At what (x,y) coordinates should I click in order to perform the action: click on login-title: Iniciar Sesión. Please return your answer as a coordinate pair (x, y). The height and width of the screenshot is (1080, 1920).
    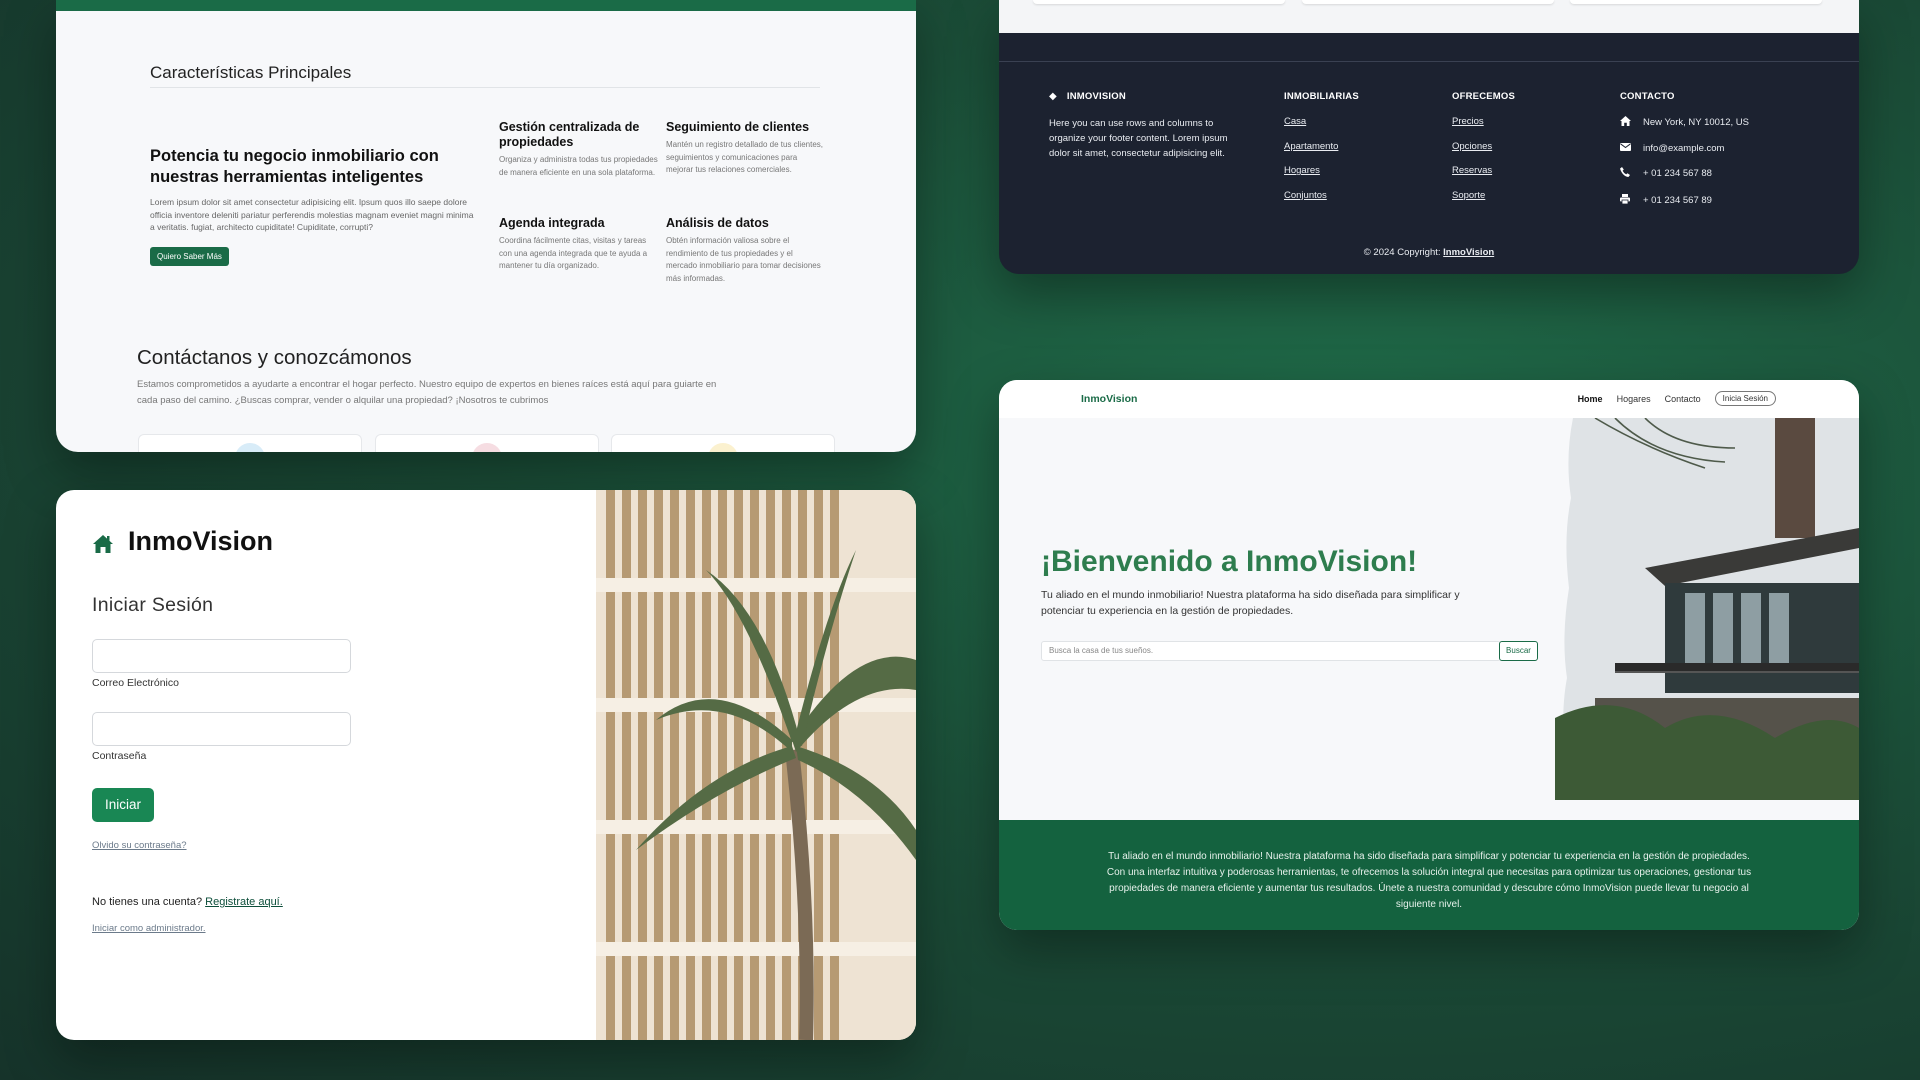
    Looking at the image, I should click on (153, 605).